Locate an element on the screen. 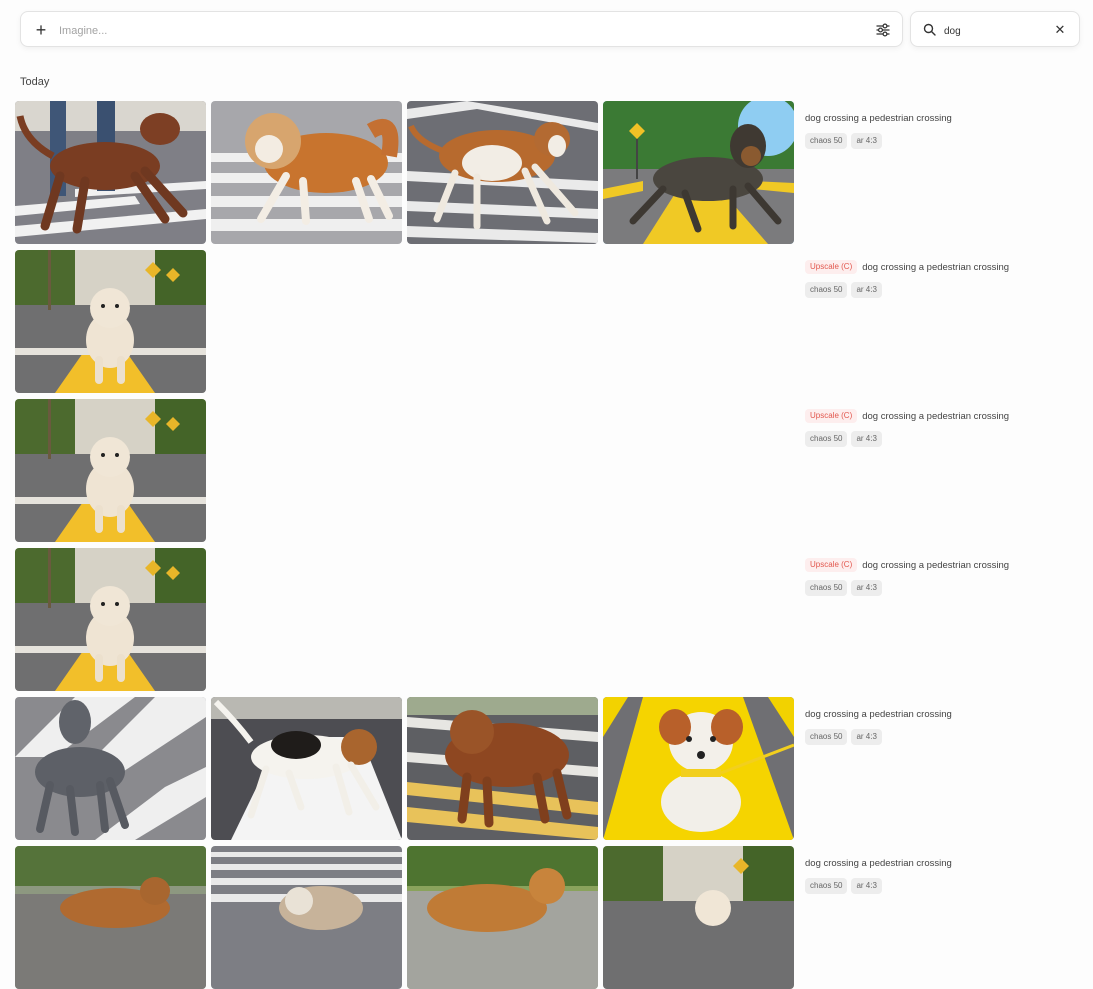  sliders-icon is located at coordinates (883, 30).